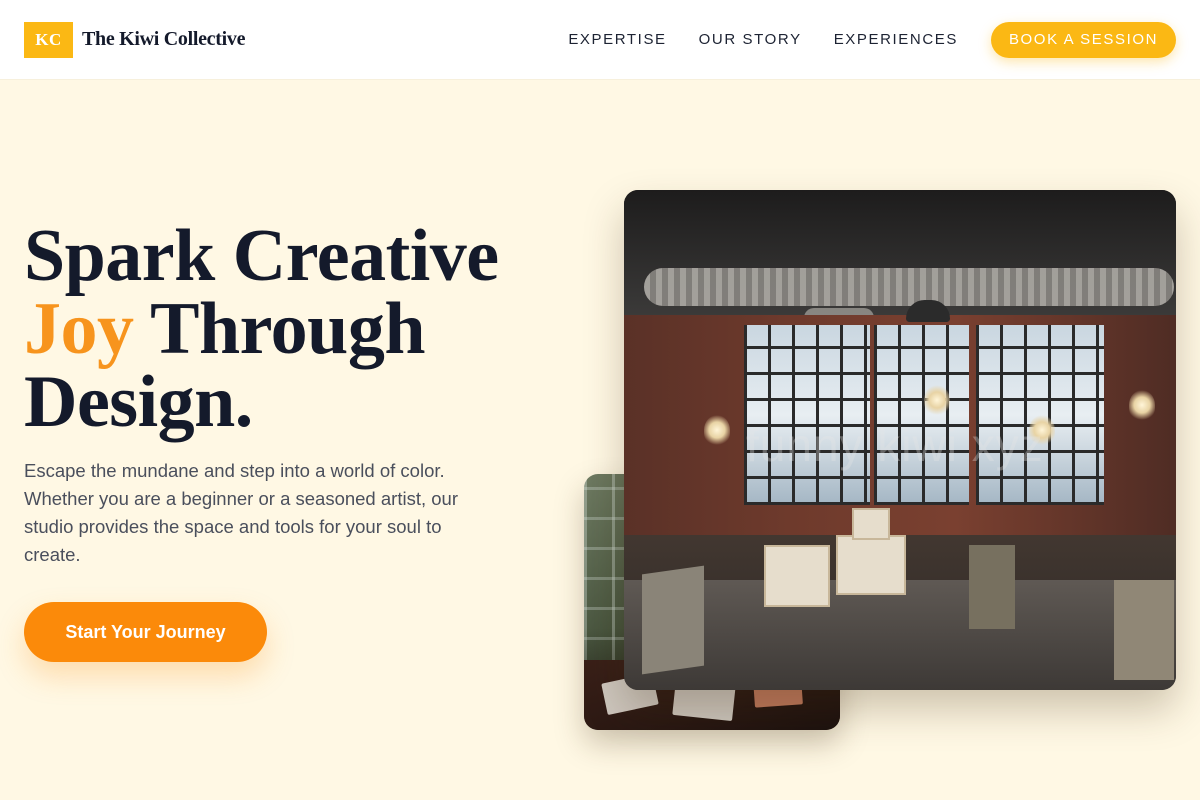 The height and width of the screenshot is (800, 1200). Describe the element at coordinates (79, 329) in the screenshot. I see `hero-title-accent: Joy` at that location.